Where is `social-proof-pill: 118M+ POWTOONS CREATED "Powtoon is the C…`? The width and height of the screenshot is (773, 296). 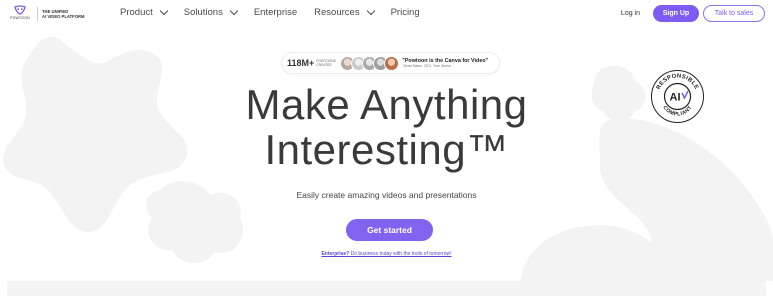 social-proof-pill: 118M+ POWTOONS CREATED "Powtoon is the C… is located at coordinates (390, 63).